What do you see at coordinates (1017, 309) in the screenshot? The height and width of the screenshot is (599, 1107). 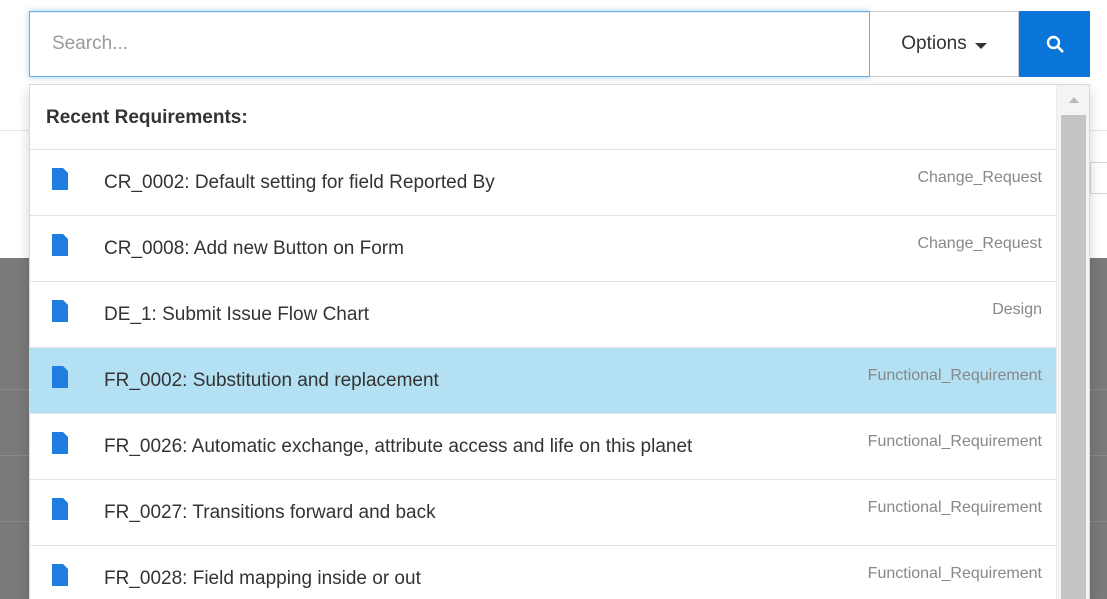 I see `item-type: Design` at bounding box center [1017, 309].